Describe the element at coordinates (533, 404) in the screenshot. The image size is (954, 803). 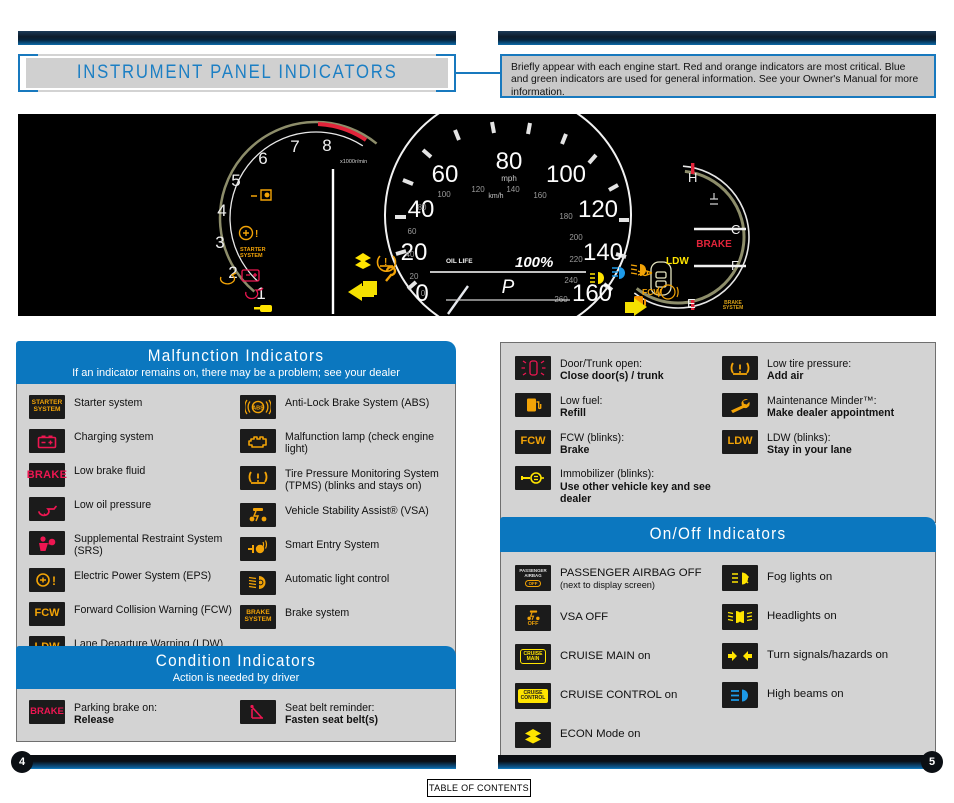
I see `low-fuel-icon` at that location.